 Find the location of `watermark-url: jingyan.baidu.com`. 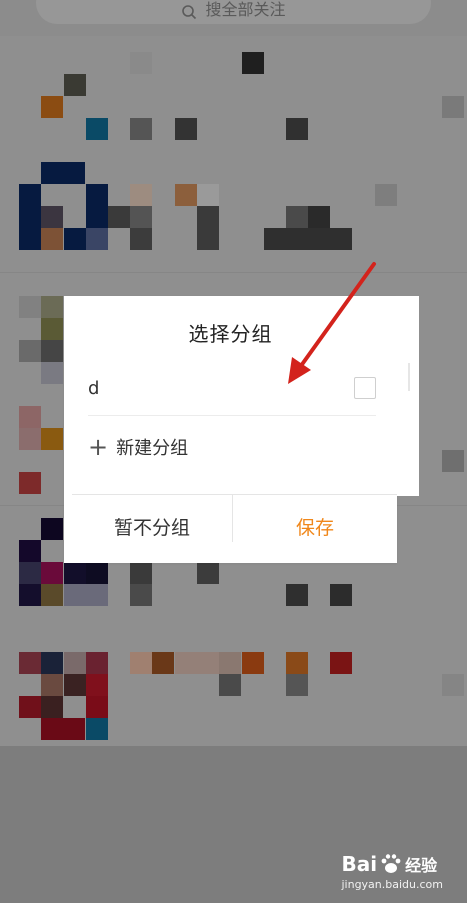

watermark-url: jingyan.baidu.com is located at coordinates (392, 884).